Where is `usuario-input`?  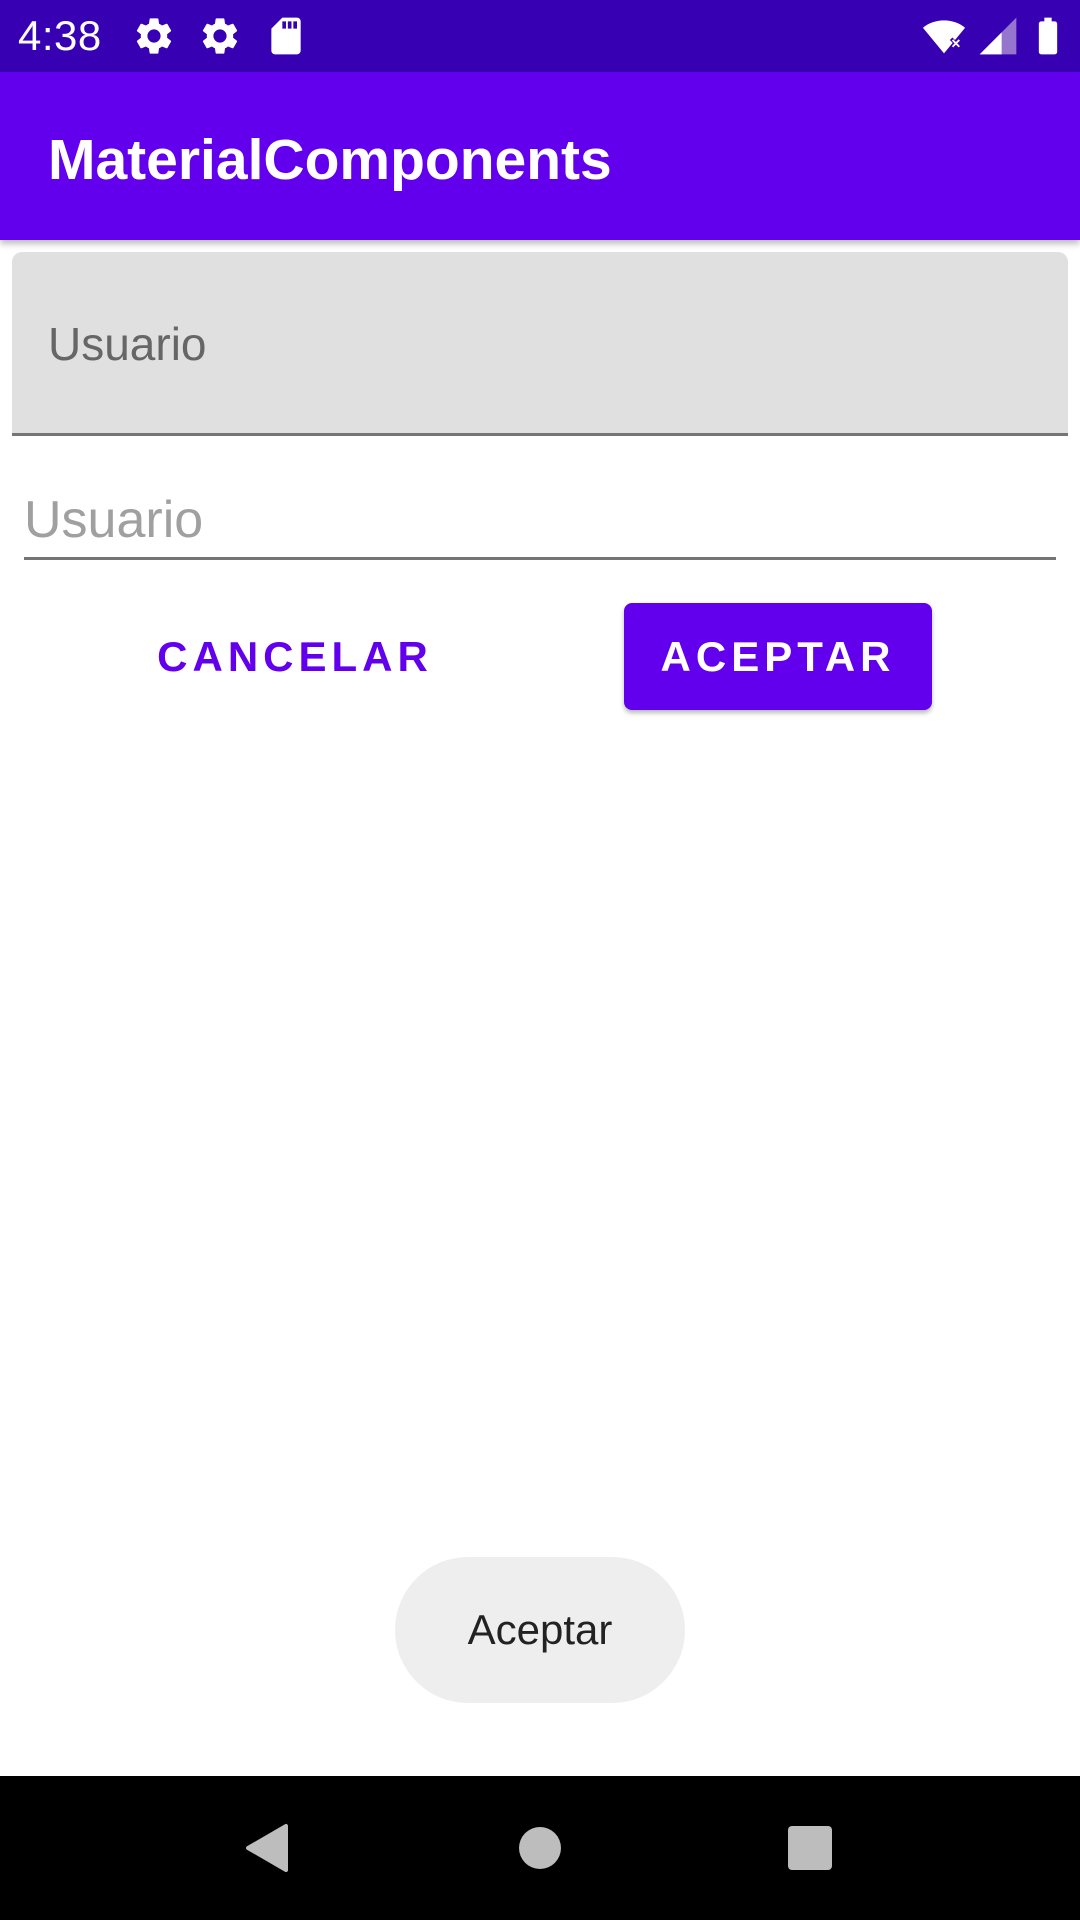
usuario-input is located at coordinates (540, 520).